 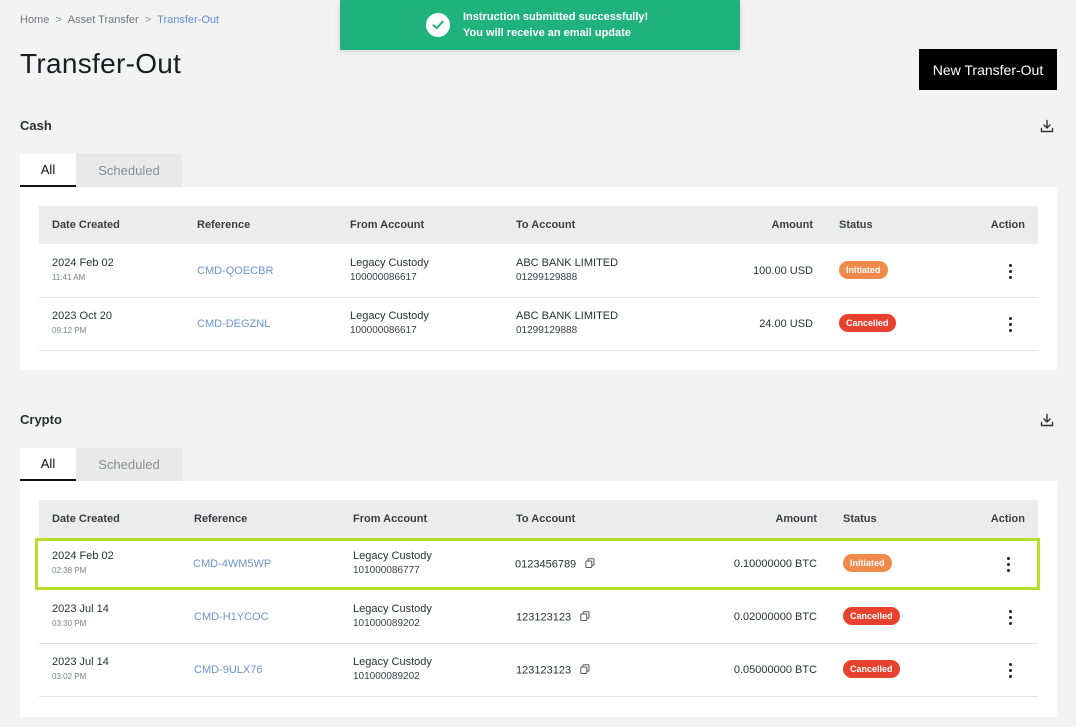 I want to click on from-account-number: 101000086777, so click(x=386, y=570).